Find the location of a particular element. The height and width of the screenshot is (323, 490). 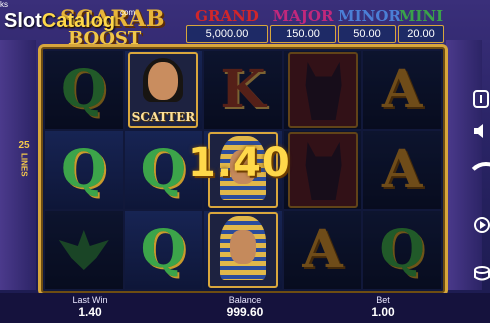

corner-text: ks is located at coordinates (4, 4).